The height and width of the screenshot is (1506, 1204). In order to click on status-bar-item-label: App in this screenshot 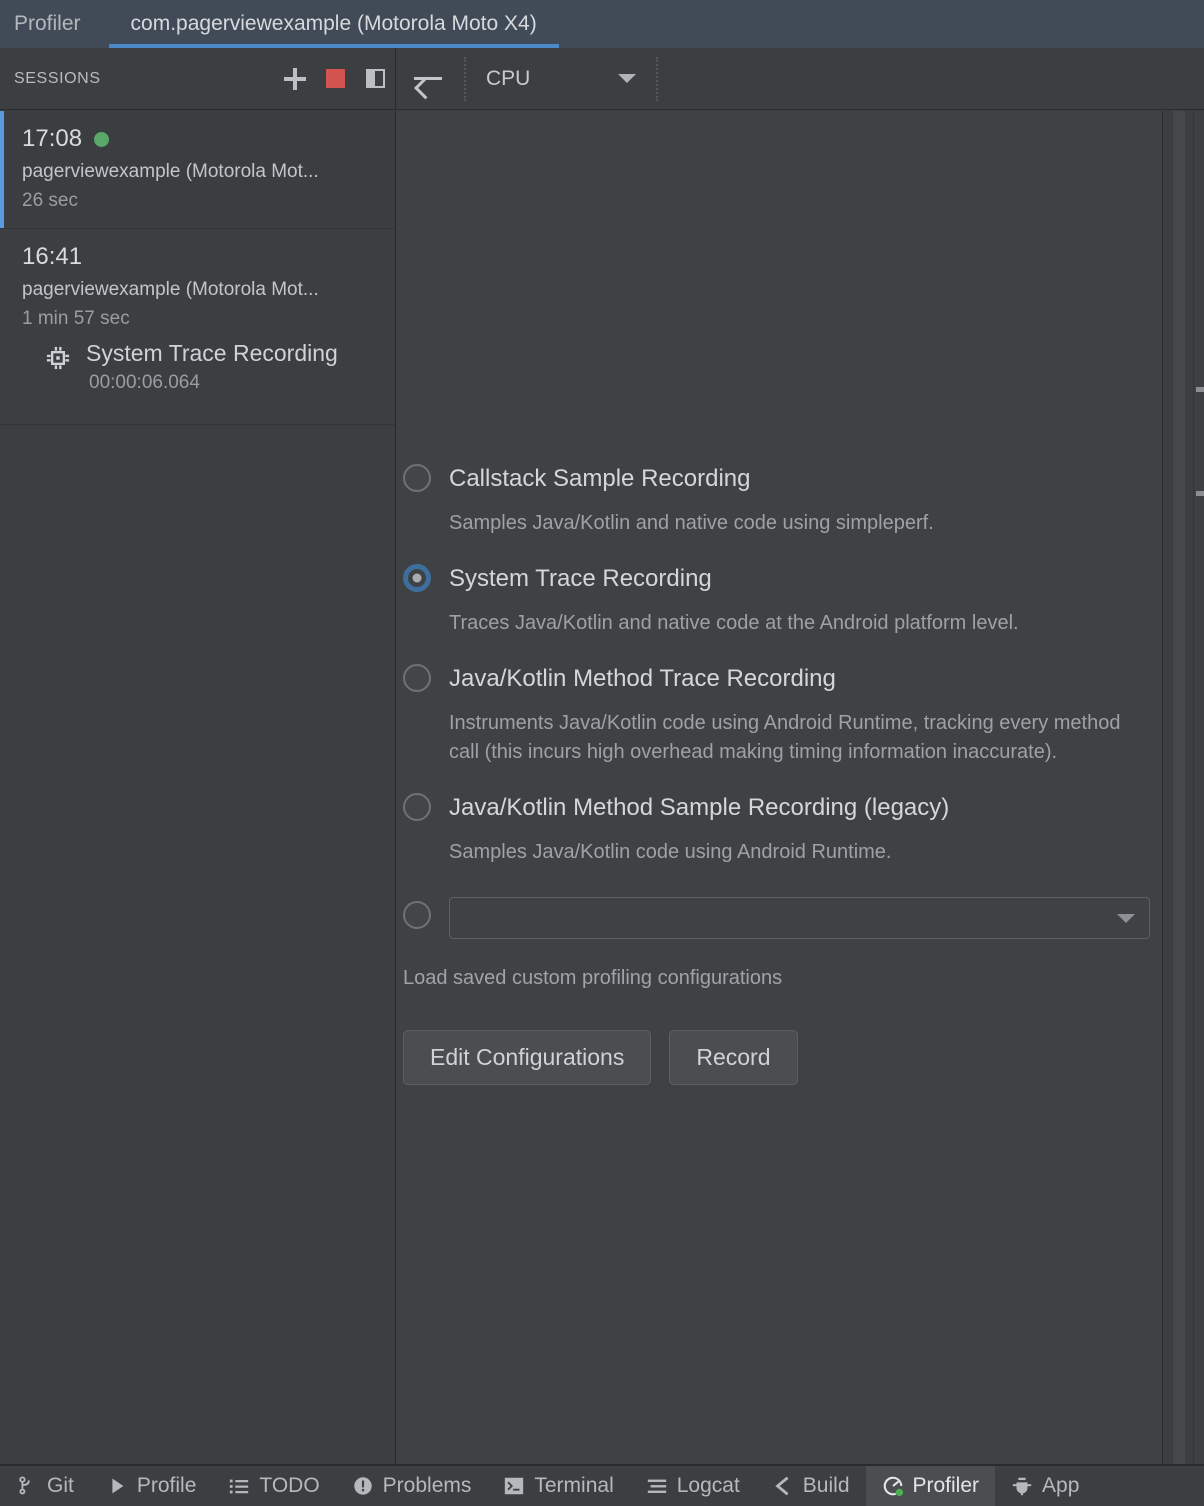, I will do `click(1061, 1485)`.